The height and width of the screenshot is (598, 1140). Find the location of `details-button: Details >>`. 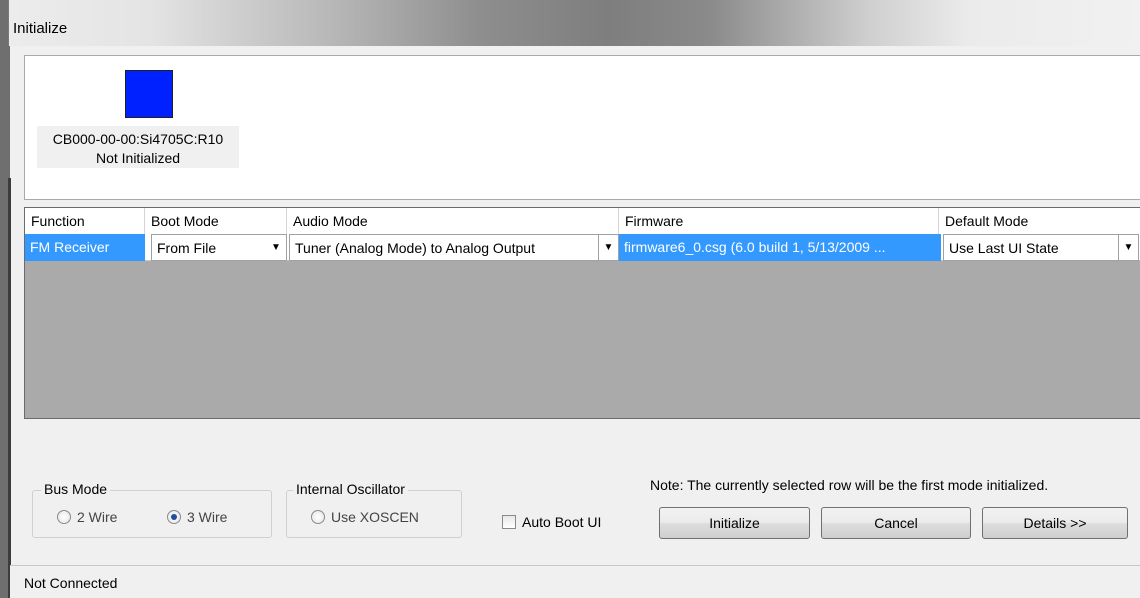

details-button: Details >> is located at coordinates (1055, 523).